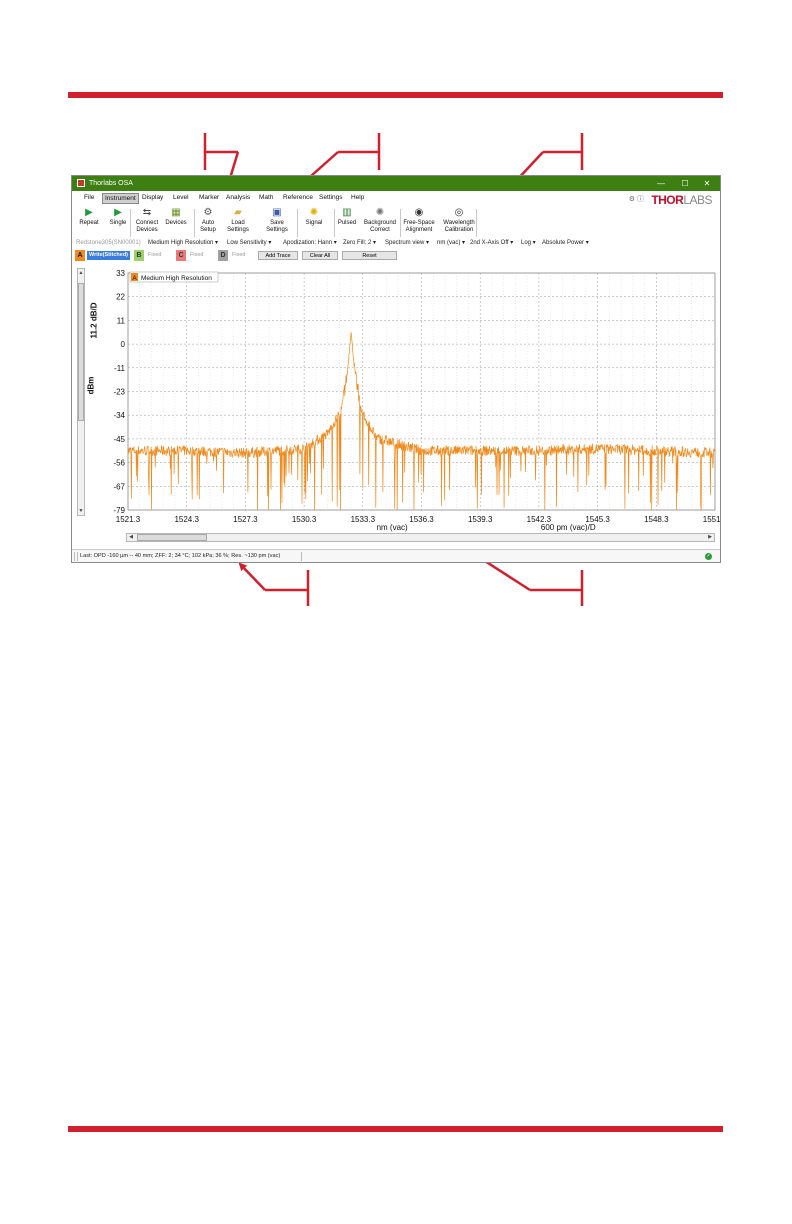  I want to click on y-tick-label: 11, so click(121, 320).